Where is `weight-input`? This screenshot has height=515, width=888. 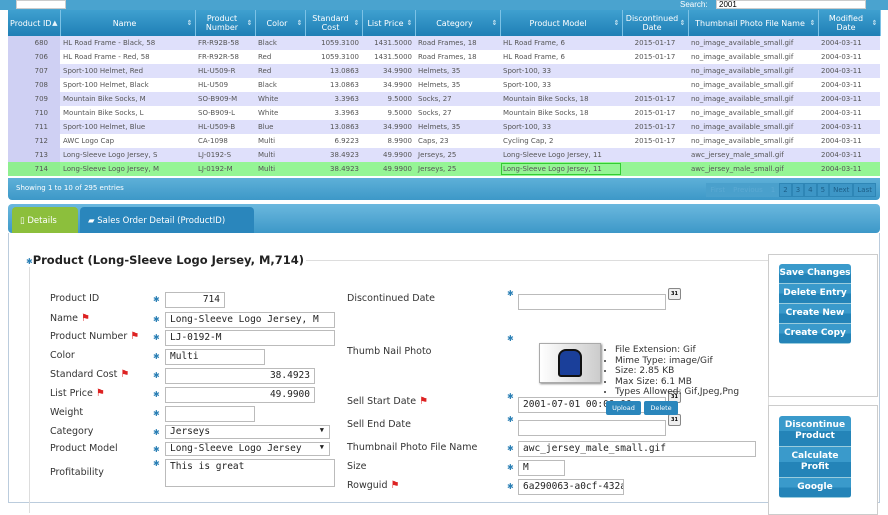
weight-input is located at coordinates (210, 414).